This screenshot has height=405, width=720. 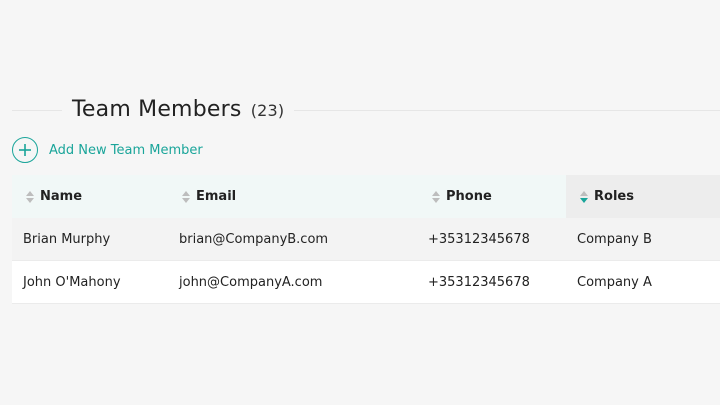 I want to click on cell-name: Brian Murphy, so click(x=67, y=239).